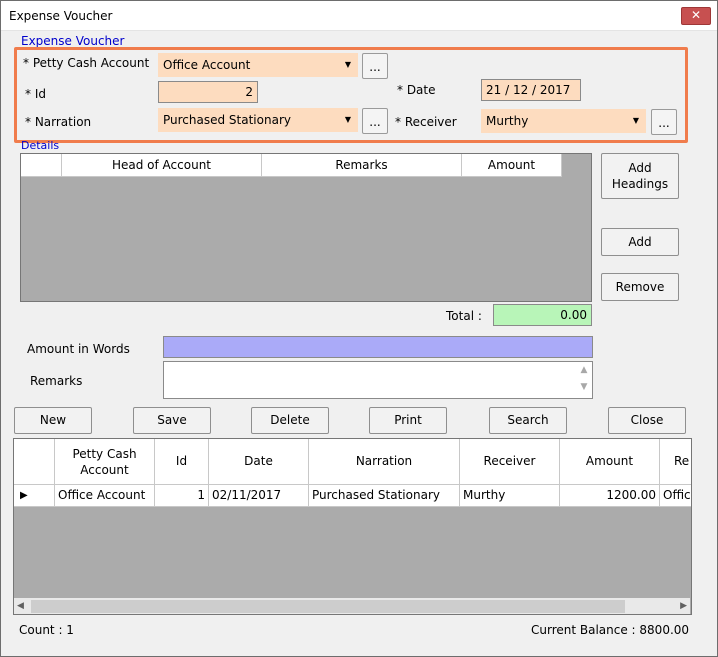 This screenshot has width=718, height=657. What do you see at coordinates (362, 165) in the screenshot?
I see `details-col-remarks: Remarks` at bounding box center [362, 165].